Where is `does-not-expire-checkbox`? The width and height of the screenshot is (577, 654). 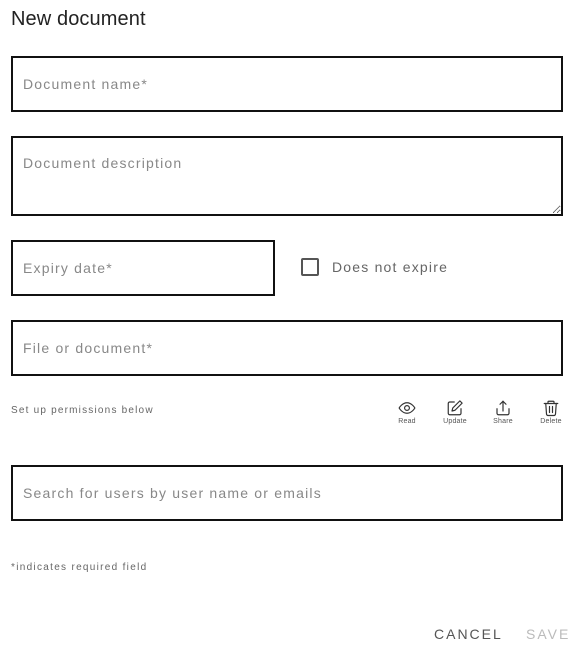 does-not-expire-checkbox is located at coordinates (310, 267).